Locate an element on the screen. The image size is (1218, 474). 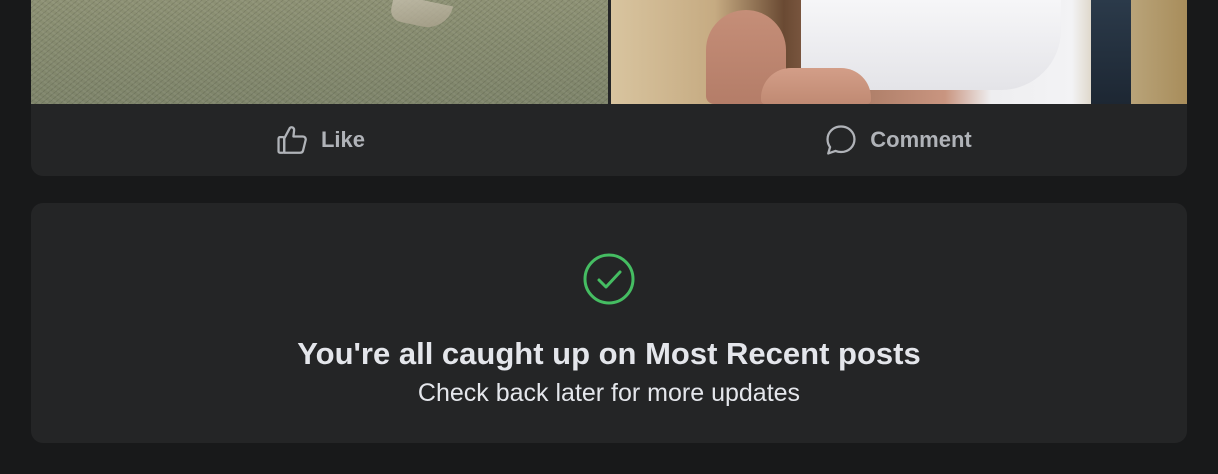
comment-button: Comment is located at coordinates (898, 140).